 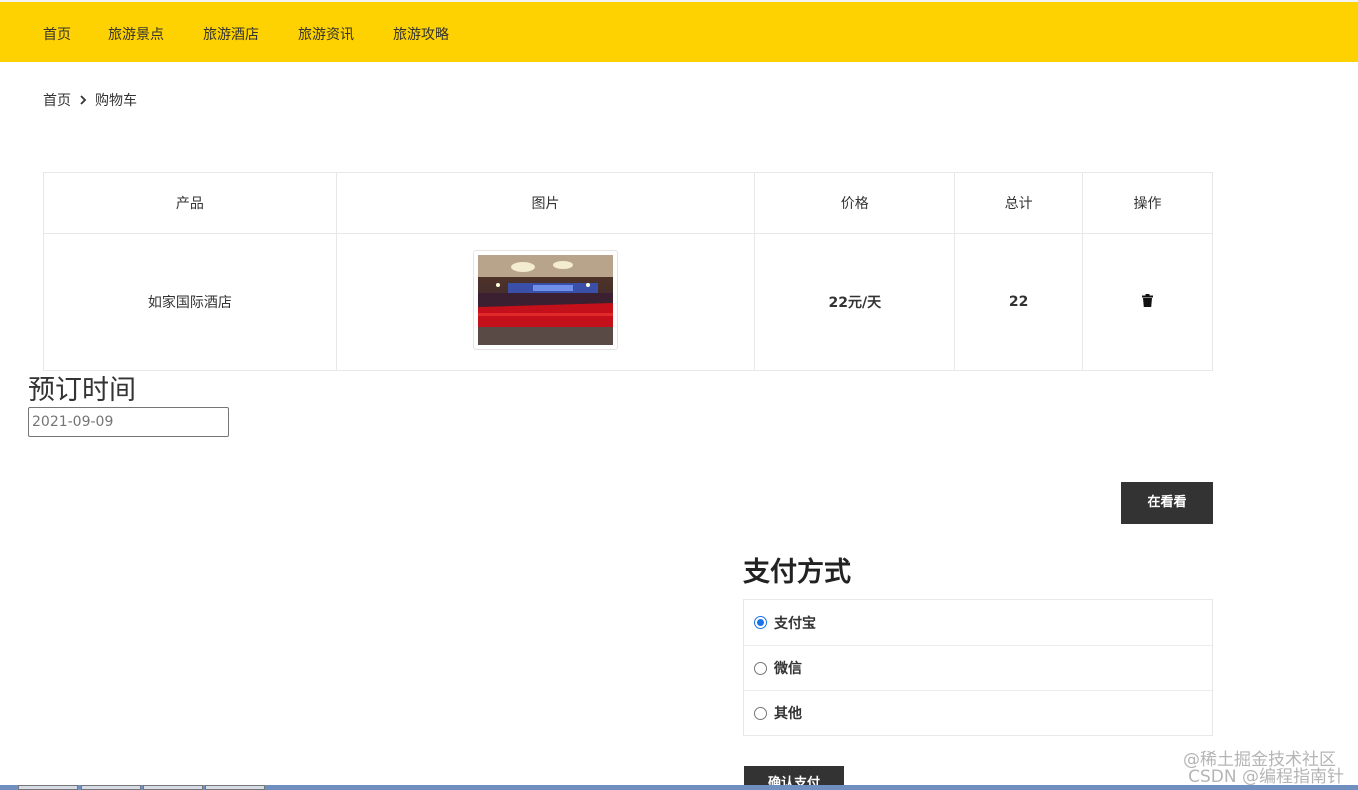 I want to click on booking-time-label: 预订时间, so click(x=82, y=390).